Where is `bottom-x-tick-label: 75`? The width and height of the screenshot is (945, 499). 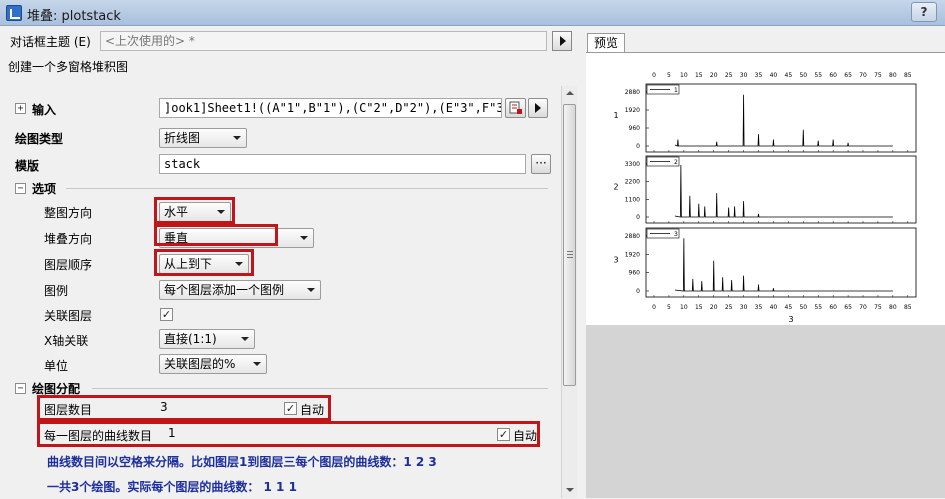 bottom-x-tick-label: 75 is located at coordinates (878, 307).